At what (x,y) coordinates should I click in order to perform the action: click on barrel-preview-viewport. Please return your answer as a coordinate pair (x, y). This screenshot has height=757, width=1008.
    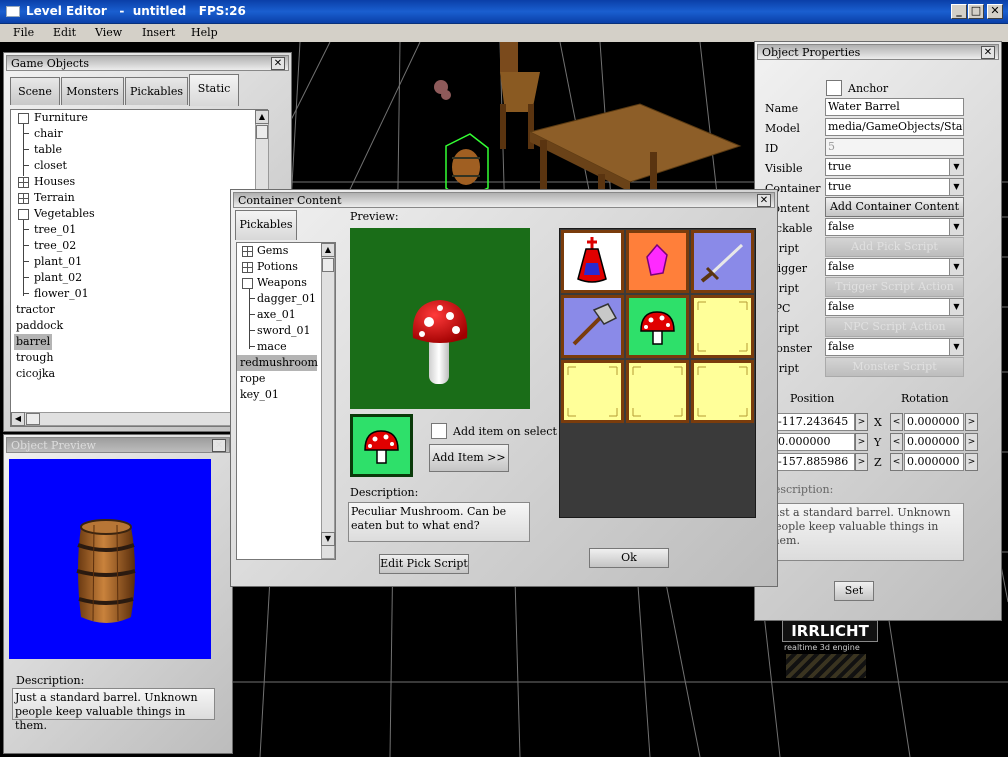
    Looking at the image, I should click on (110, 559).